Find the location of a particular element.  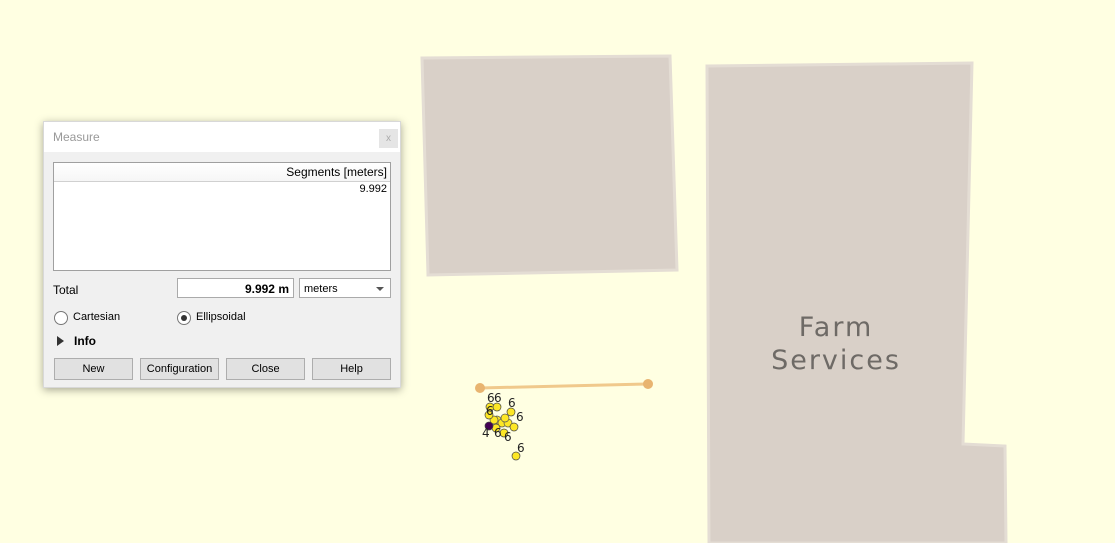

dialog-titlebar: Measure x is located at coordinates (222, 137).